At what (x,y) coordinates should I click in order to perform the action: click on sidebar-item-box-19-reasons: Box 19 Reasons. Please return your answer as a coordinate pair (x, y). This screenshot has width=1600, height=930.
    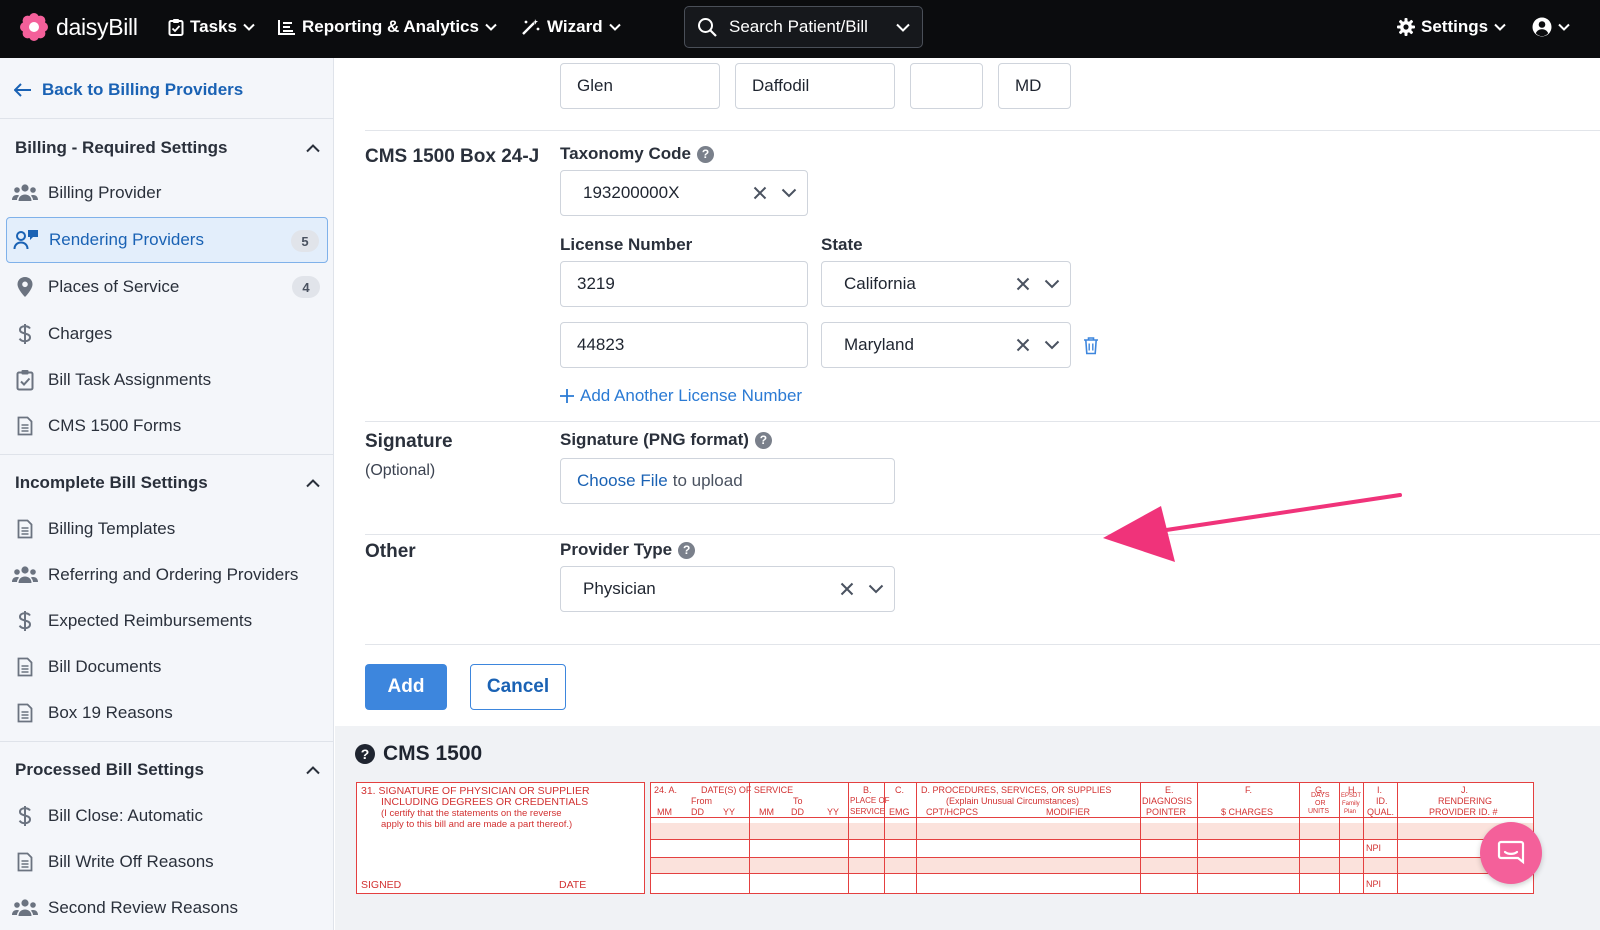
    Looking at the image, I should click on (167, 713).